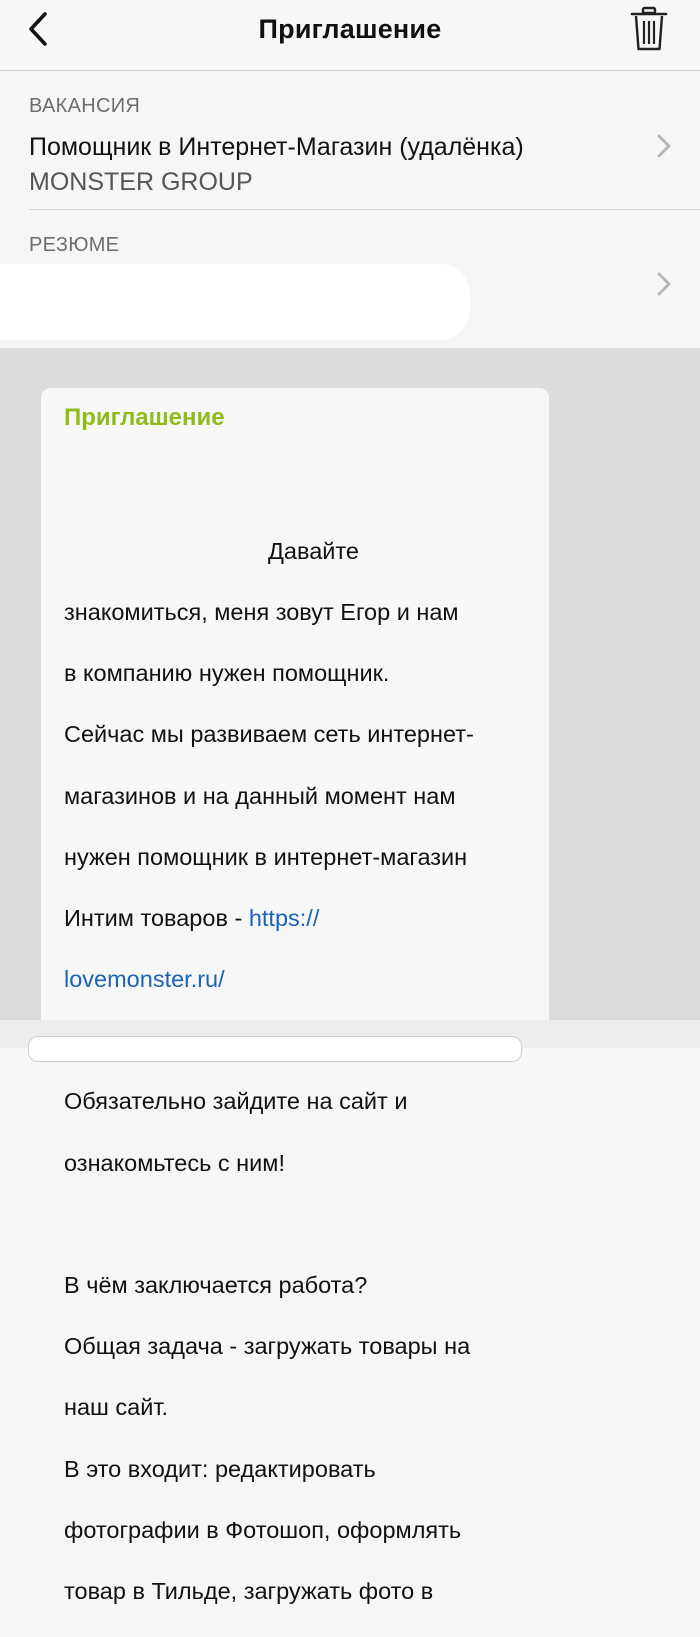 The width and height of the screenshot is (700, 1637). What do you see at coordinates (266, 856) in the screenshot?
I see `message-line: нужен помощник в интернет-магазин` at bounding box center [266, 856].